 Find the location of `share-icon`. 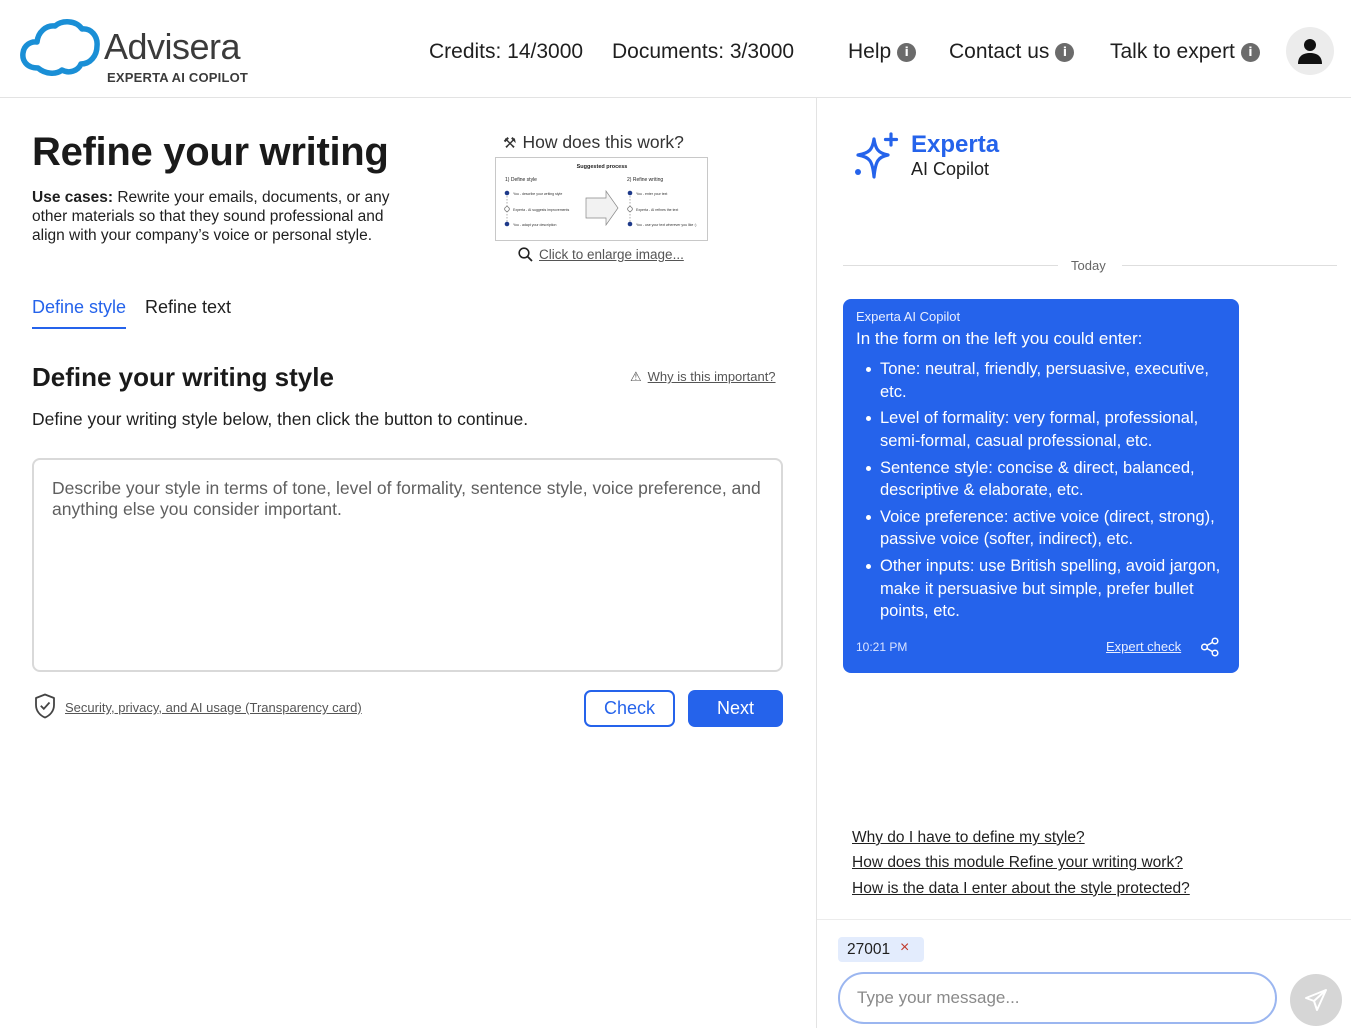

share-icon is located at coordinates (1210, 647).